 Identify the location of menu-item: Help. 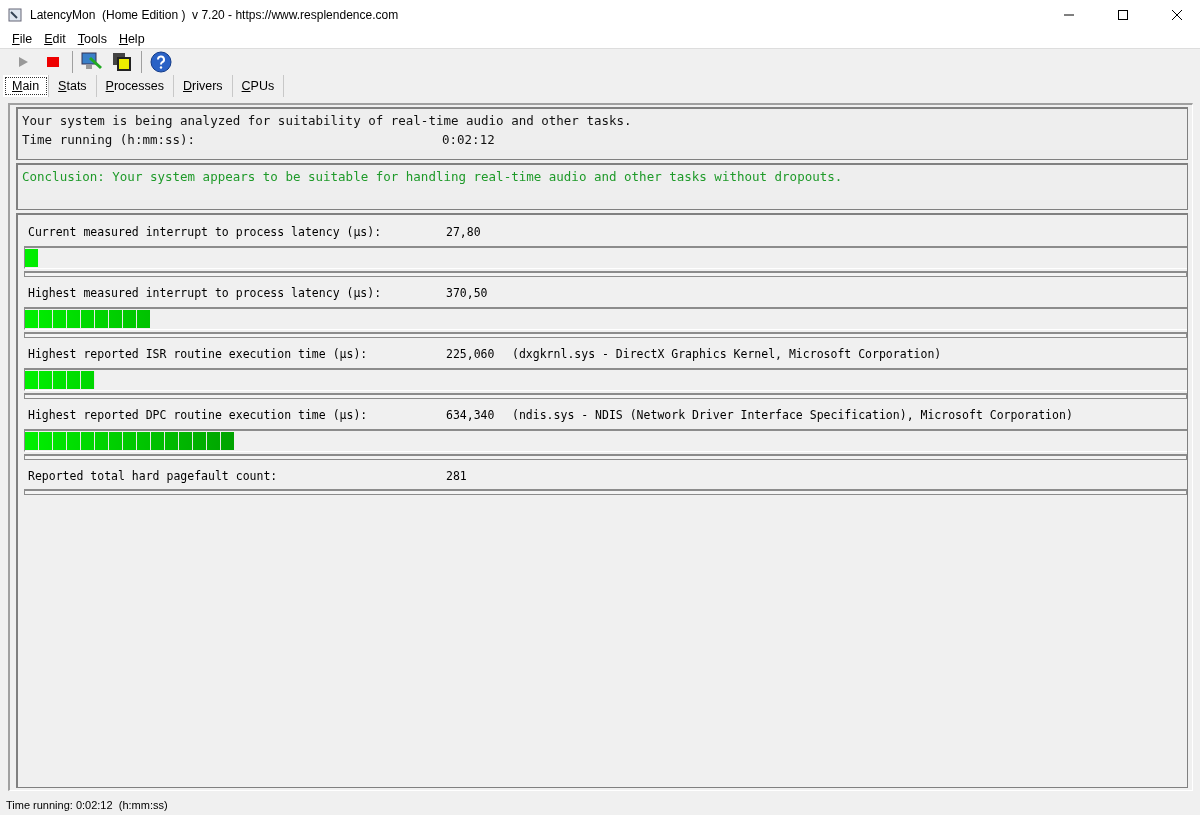
(131, 39).